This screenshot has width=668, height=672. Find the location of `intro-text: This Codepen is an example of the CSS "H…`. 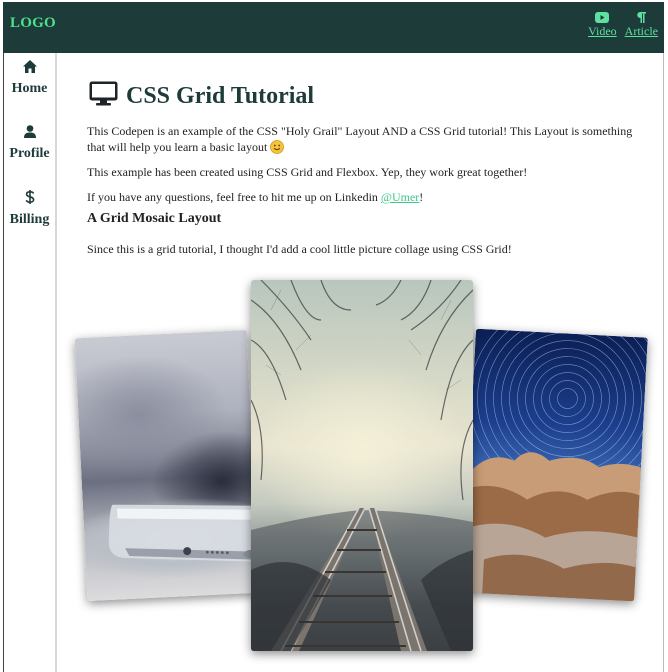

intro-text: This Codepen is an example of the CSS "H… is located at coordinates (360, 139).